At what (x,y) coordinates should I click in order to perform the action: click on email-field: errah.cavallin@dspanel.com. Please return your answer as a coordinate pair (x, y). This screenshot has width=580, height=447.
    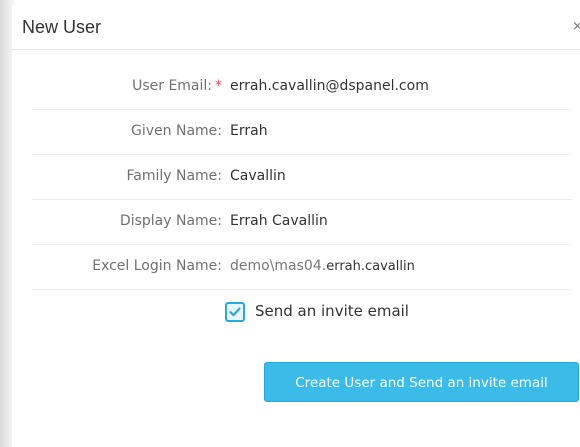
    Looking at the image, I should click on (329, 86).